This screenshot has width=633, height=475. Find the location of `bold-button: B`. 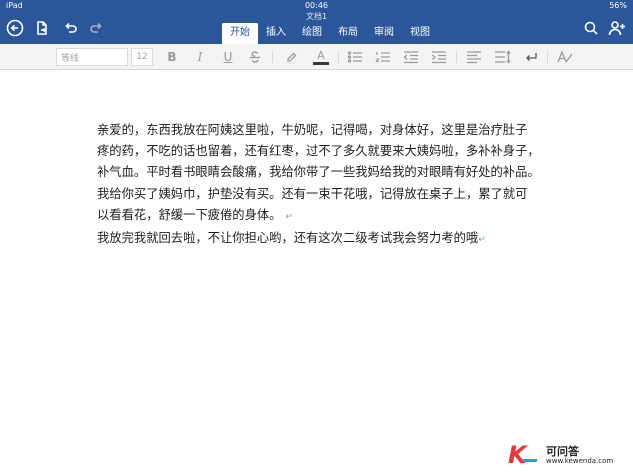

bold-button: B is located at coordinates (172, 57).